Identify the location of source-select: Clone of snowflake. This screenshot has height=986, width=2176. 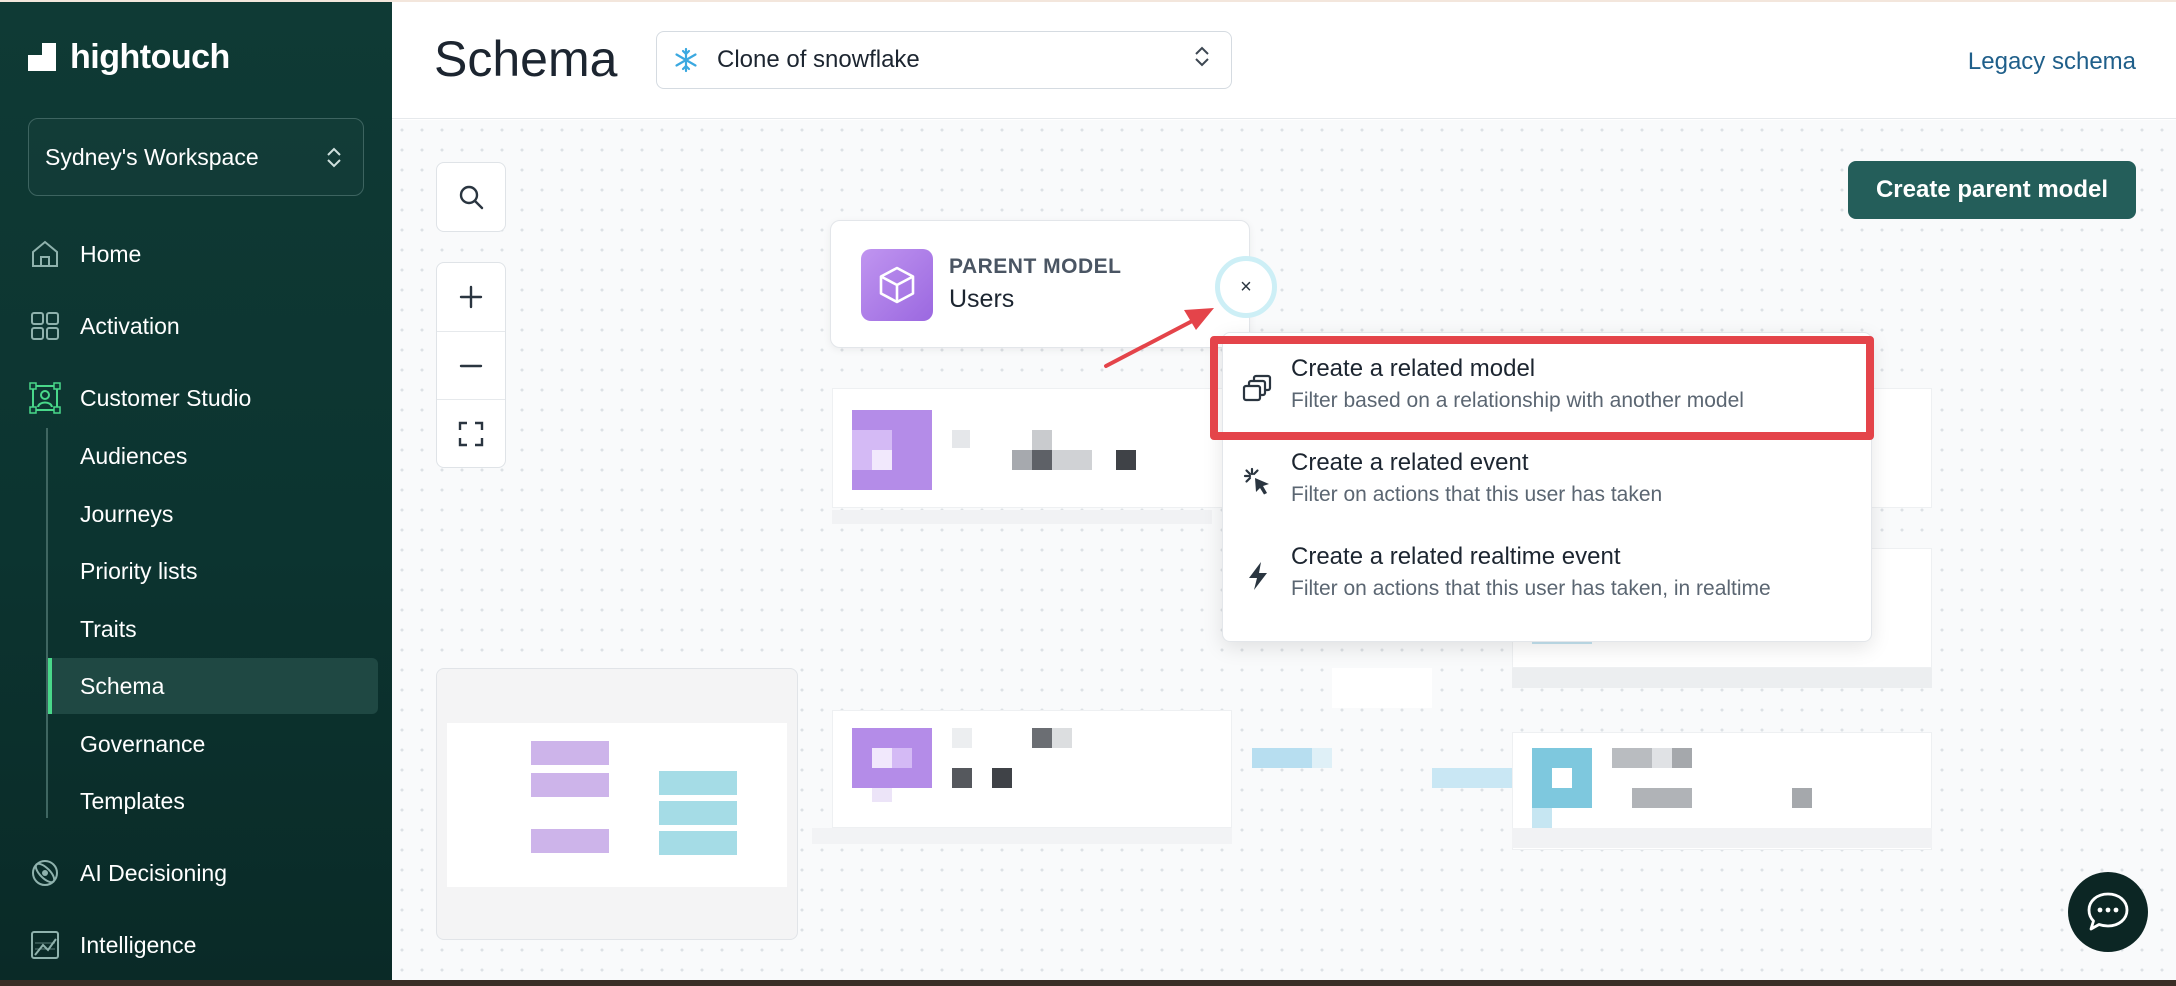
(944, 60).